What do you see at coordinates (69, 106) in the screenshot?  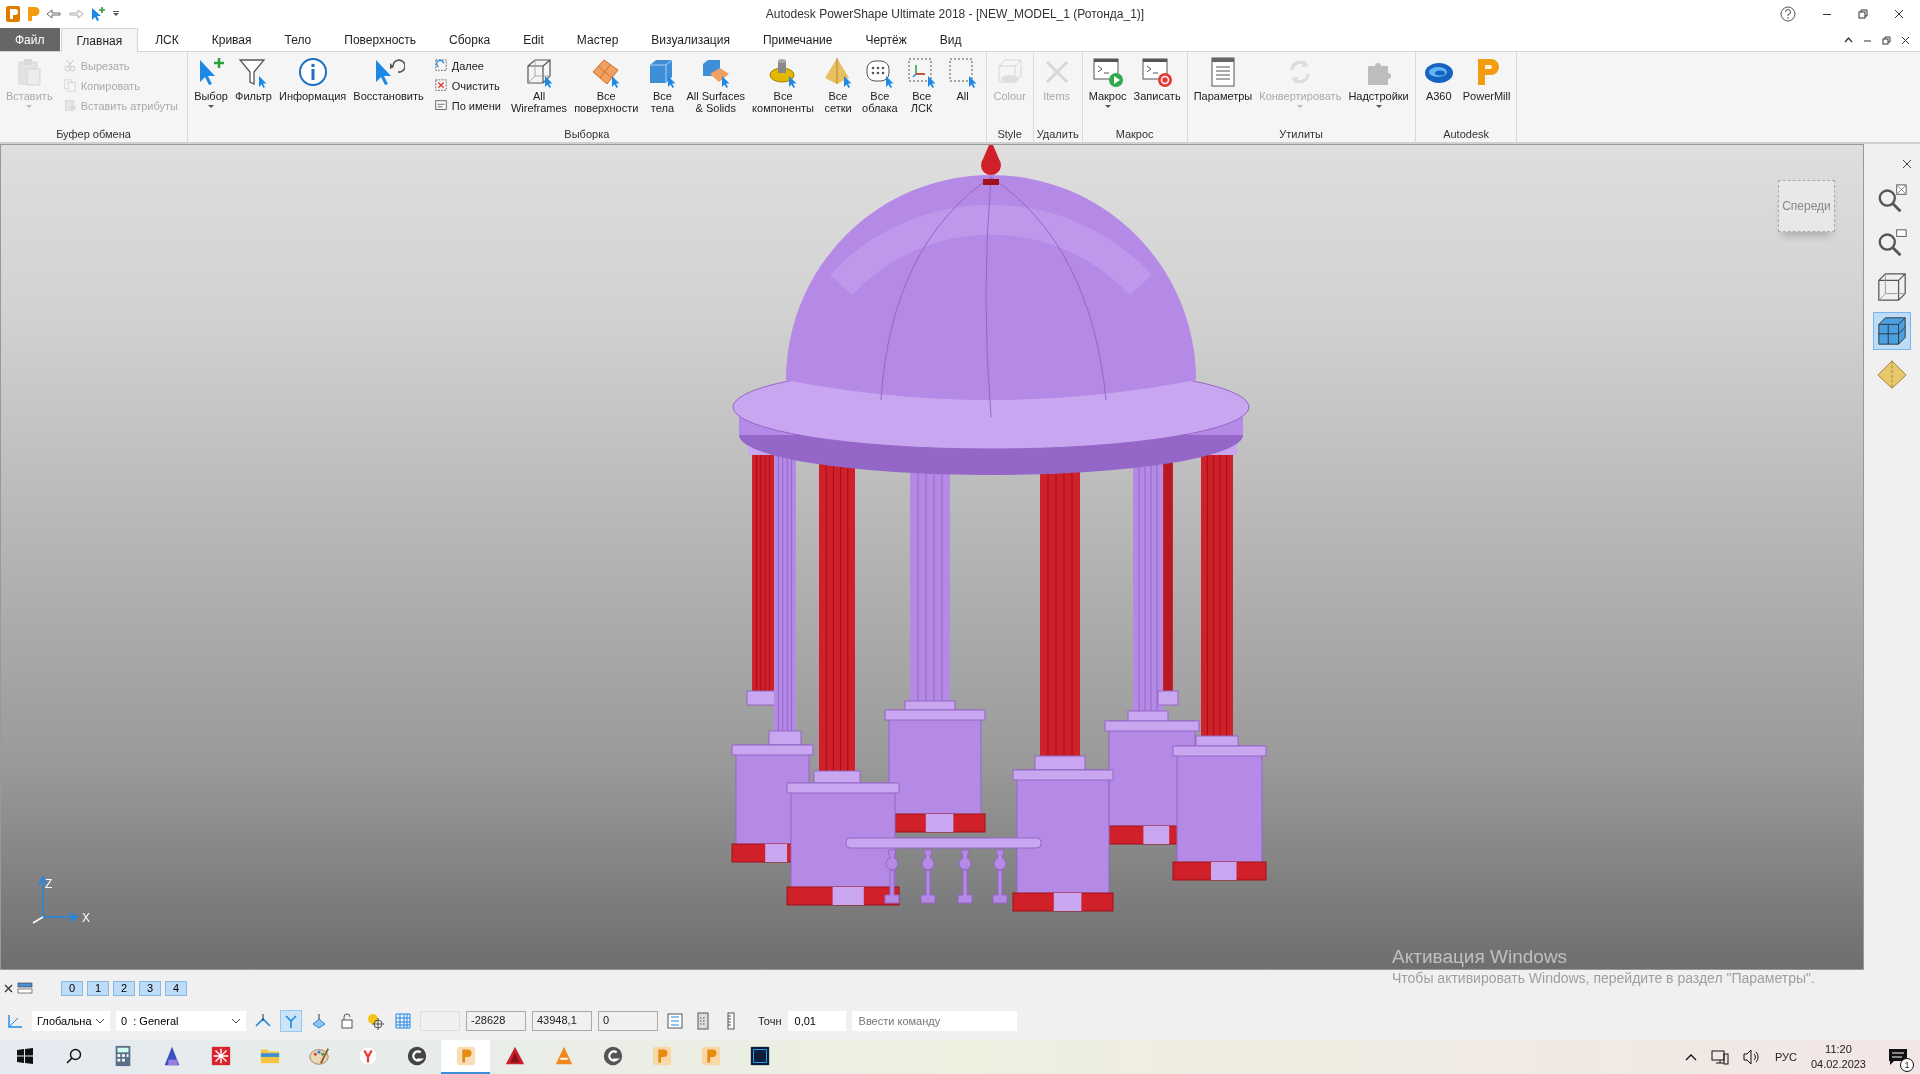 I see `paste-attributes-icon` at bounding box center [69, 106].